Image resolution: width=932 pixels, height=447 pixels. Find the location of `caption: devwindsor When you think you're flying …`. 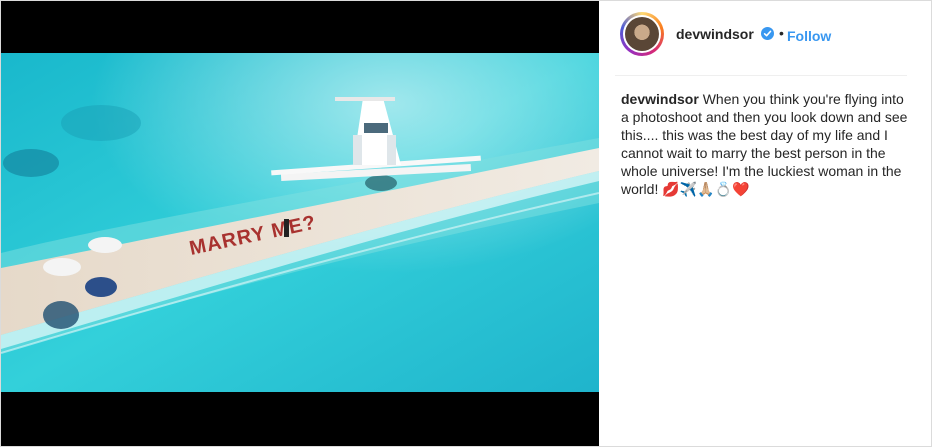

caption: devwindsor When you think you're flying … is located at coordinates (766, 144).